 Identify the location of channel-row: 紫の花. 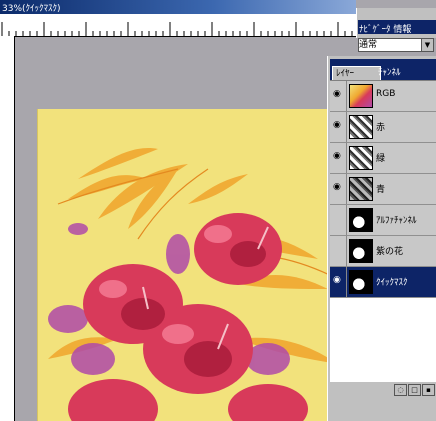
(383, 251).